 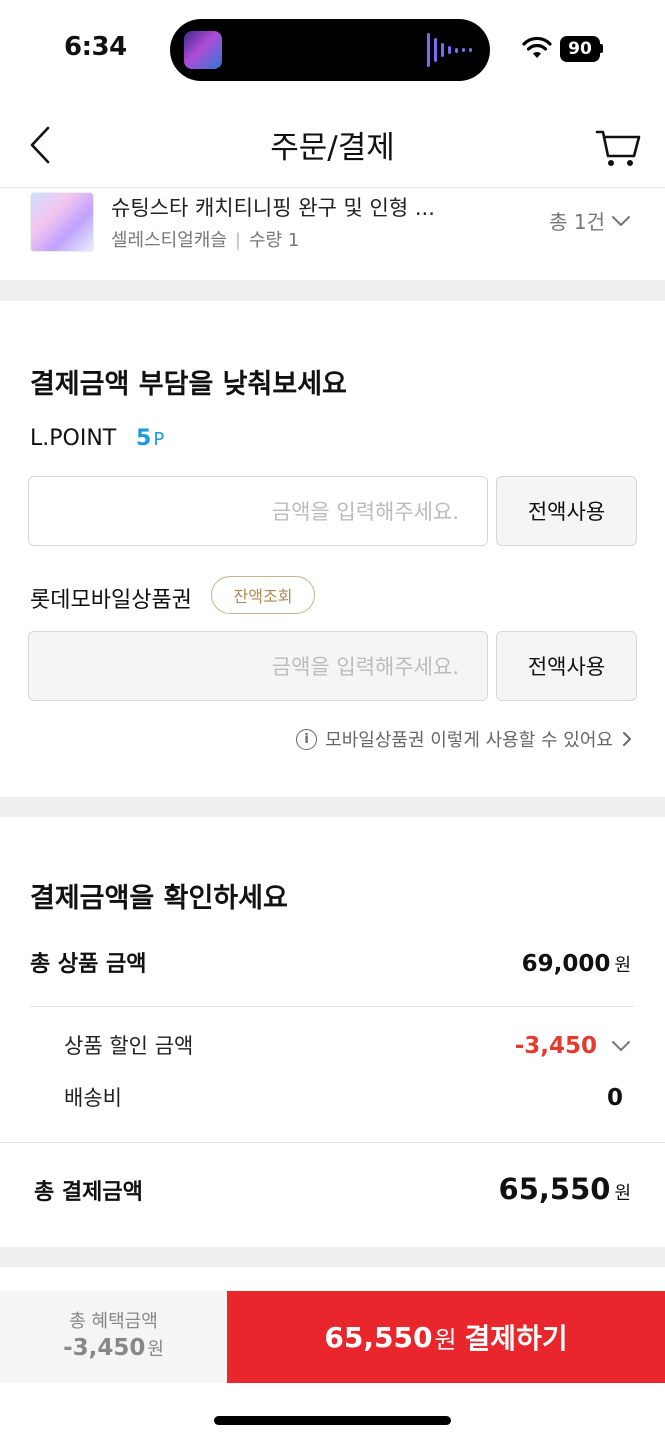 I want to click on product-meta: 셀레스티얼캐슬 | 수량 1, so click(x=205, y=239).